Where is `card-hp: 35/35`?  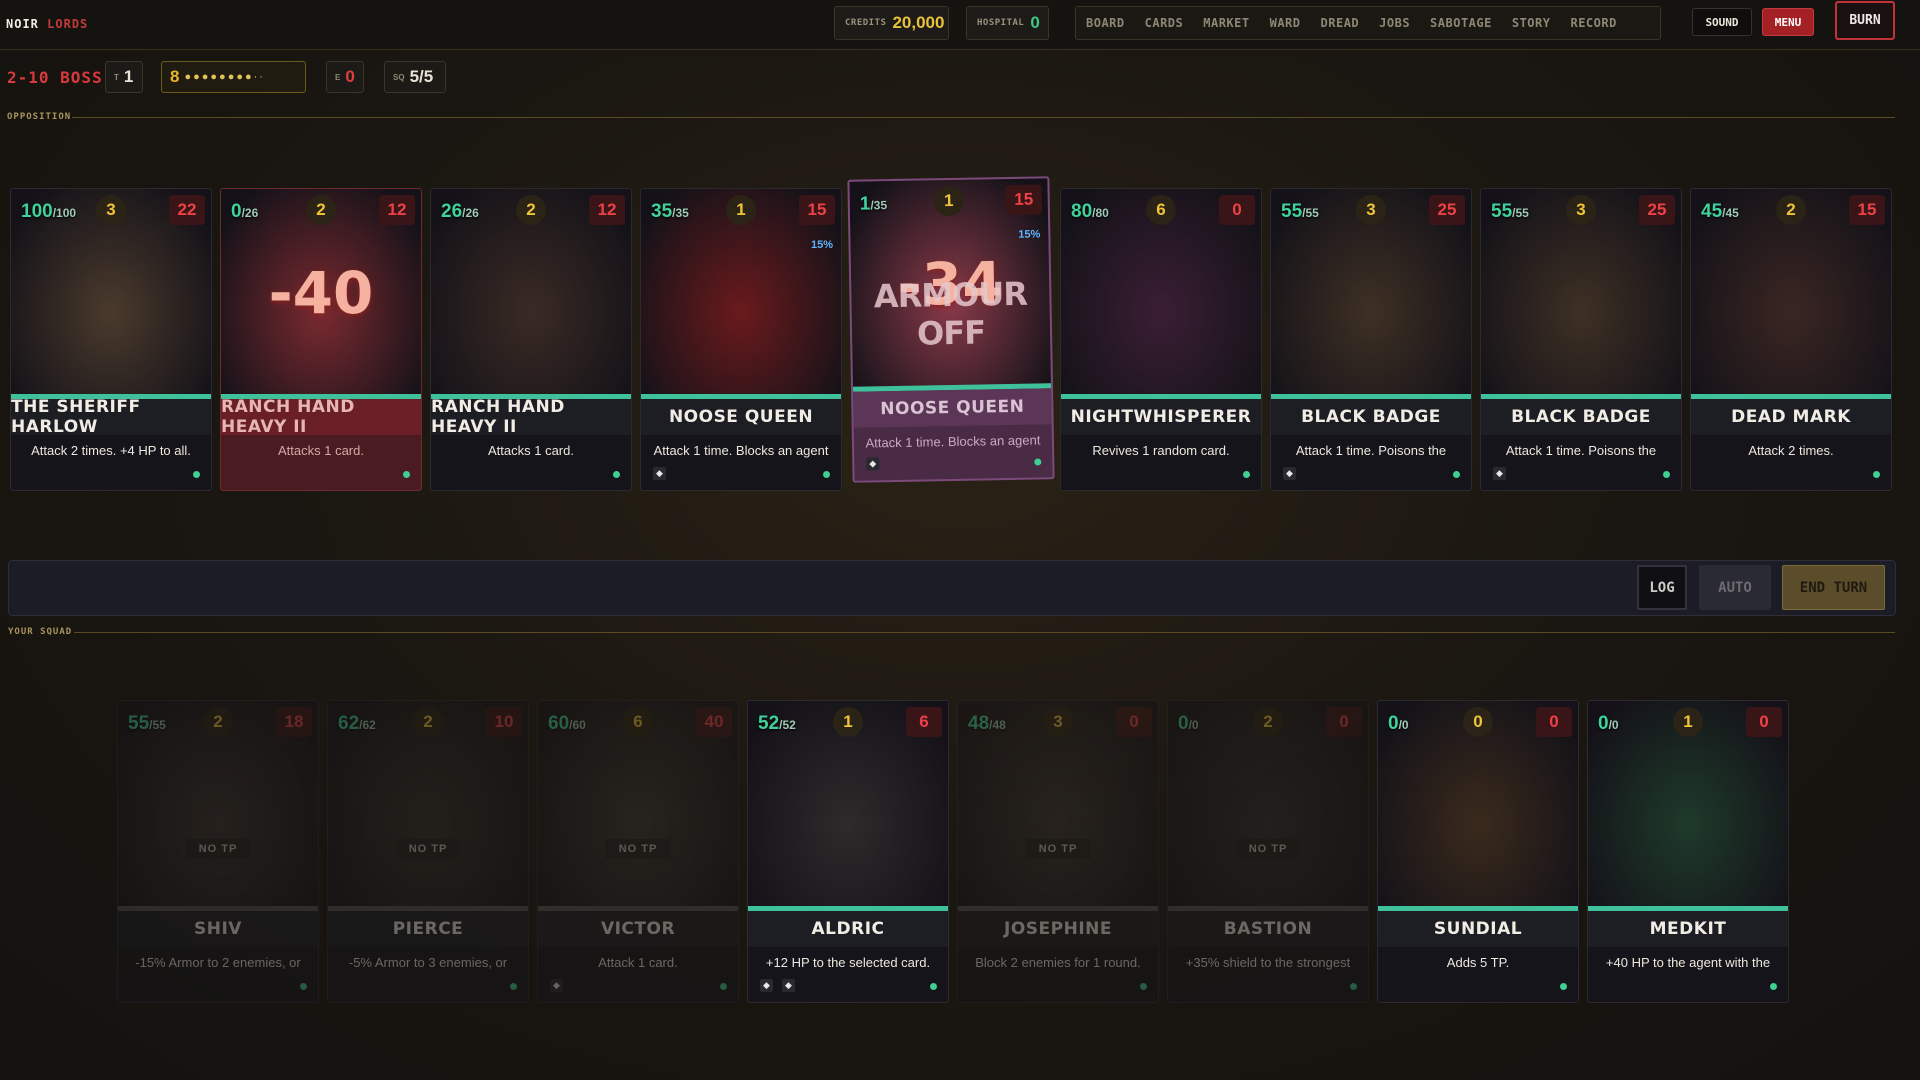
card-hp: 35/35 is located at coordinates (670, 212).